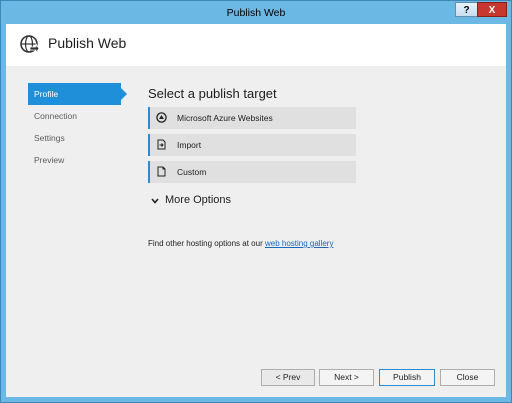 The height and width of the screenshot is (403, 512). What do you see at coordinates (87, 43) in the screenshot?
I see `dialog-title: Publish Web` at bounding box center [87, 43].